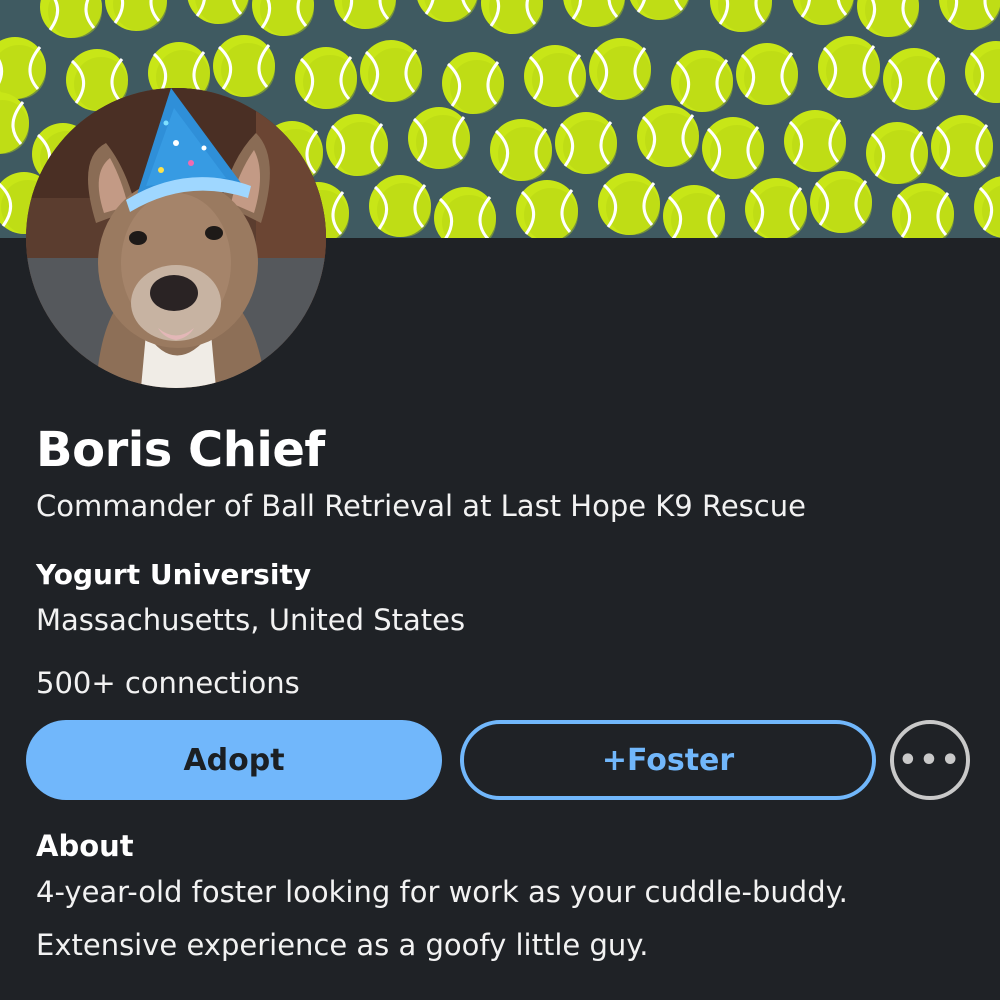 This screenshot has width=1000, height=1000. I want to click on connections-count: 500+ connections, so click(168, 683).